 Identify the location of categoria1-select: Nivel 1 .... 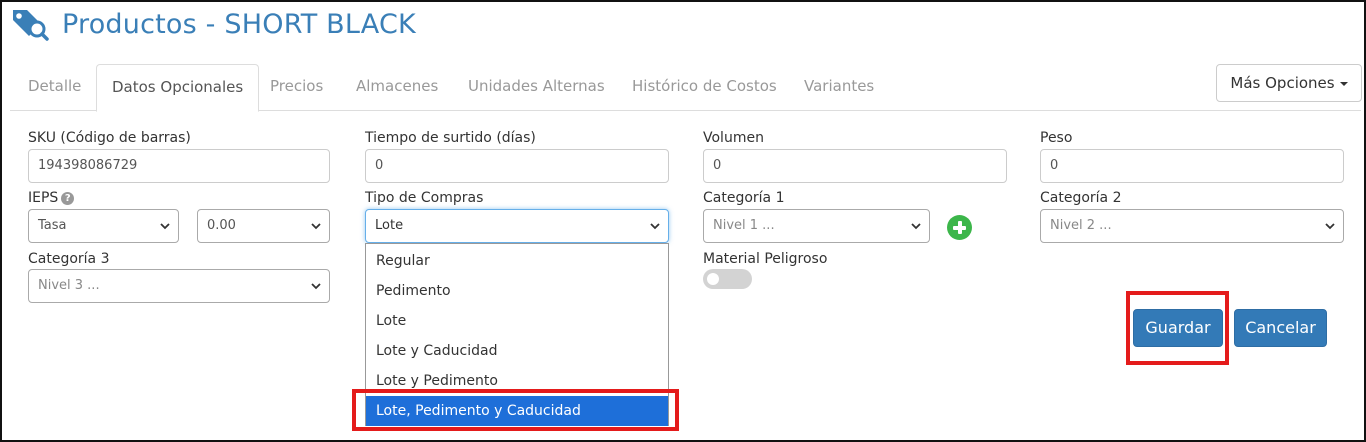
(816, 226).